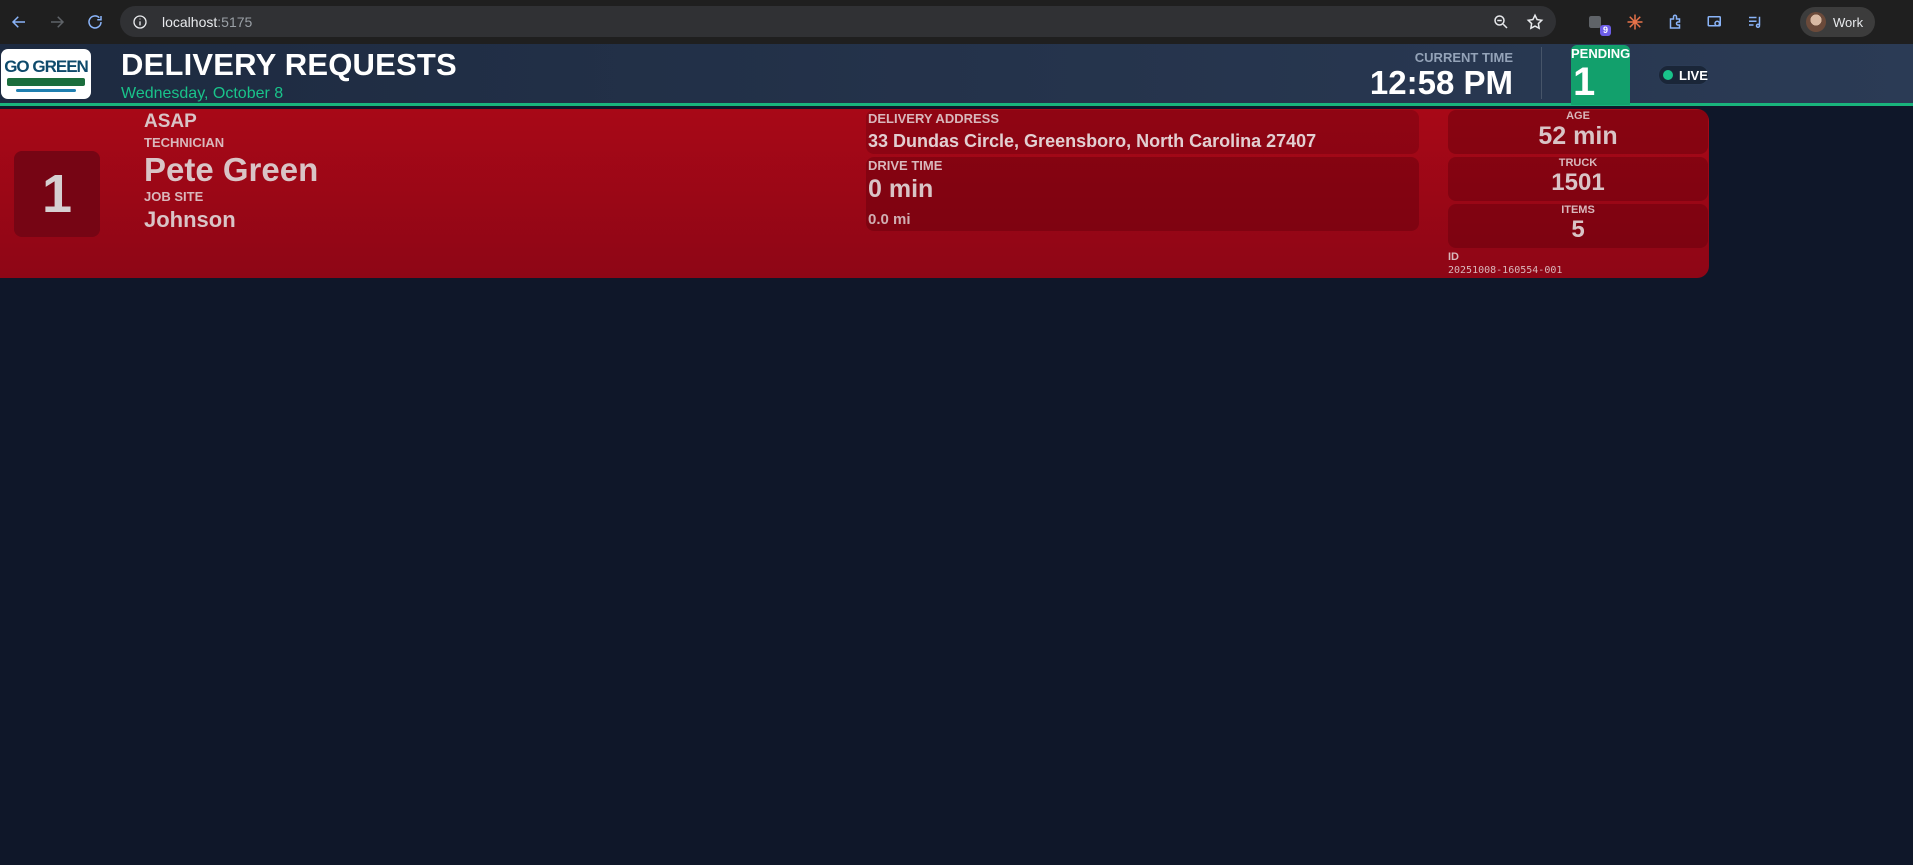  I want to click on pending-counter: PENDING 1, so click(1600, 75).